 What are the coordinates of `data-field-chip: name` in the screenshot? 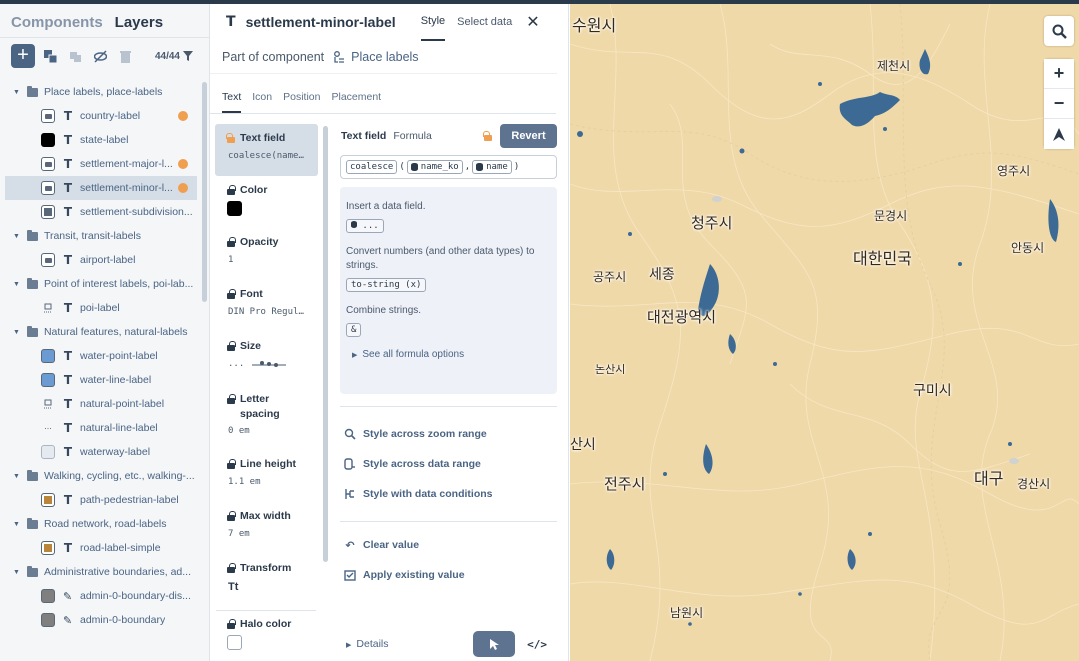 It's located at (492, 167).